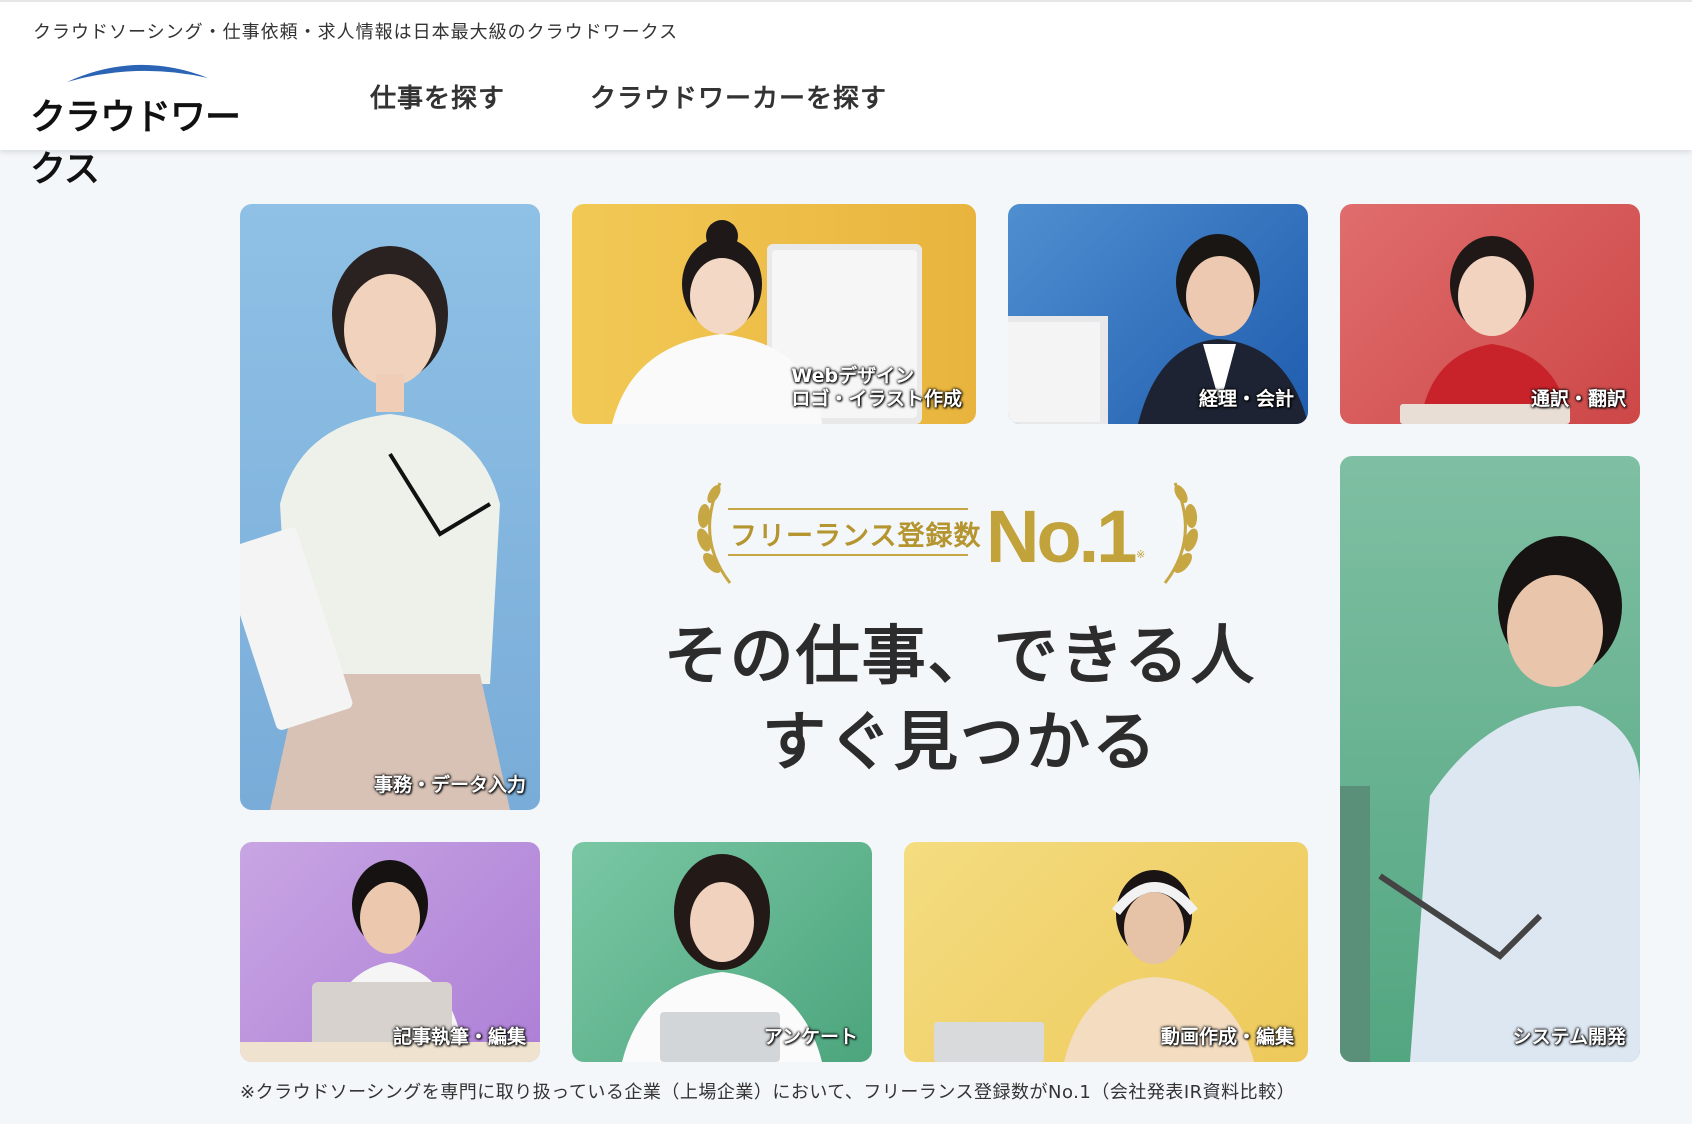 This screenshot has width=1692, height=1124. What do you see at coordinates (137, 73) in the screenshot?
I see `logo-arc-icon` at bounding box center [137, 73].